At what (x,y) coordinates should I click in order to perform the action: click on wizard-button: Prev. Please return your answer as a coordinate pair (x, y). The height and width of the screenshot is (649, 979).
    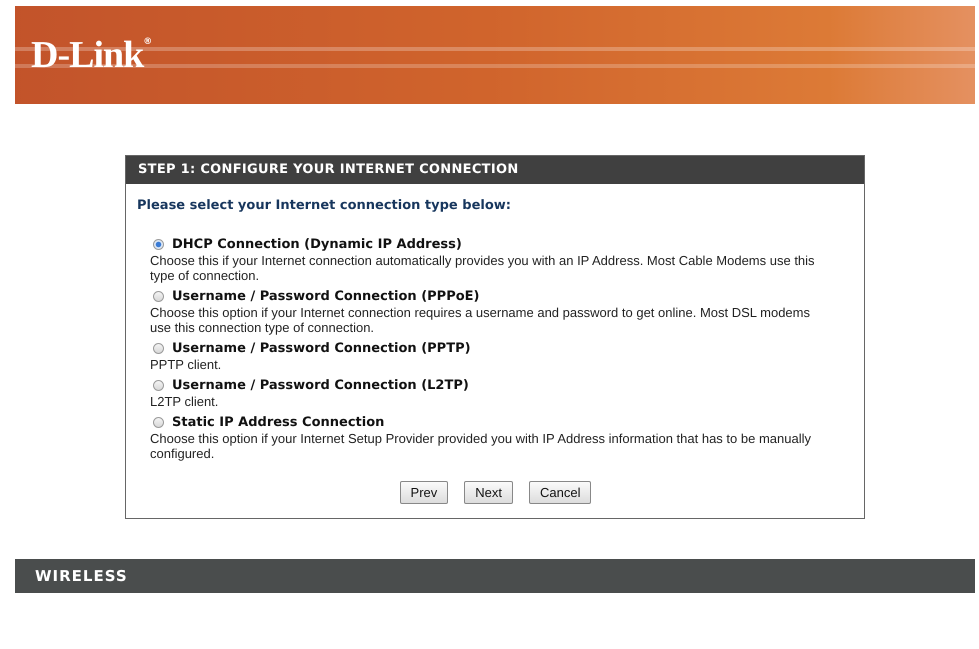
    Looking at the image, I should click on (424, 492).